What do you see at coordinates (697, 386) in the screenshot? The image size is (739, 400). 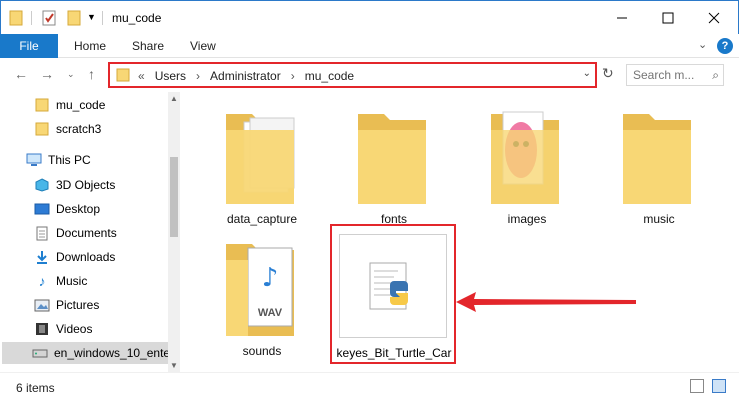 I see `details-view-icon` at bounding box center [697, 386].